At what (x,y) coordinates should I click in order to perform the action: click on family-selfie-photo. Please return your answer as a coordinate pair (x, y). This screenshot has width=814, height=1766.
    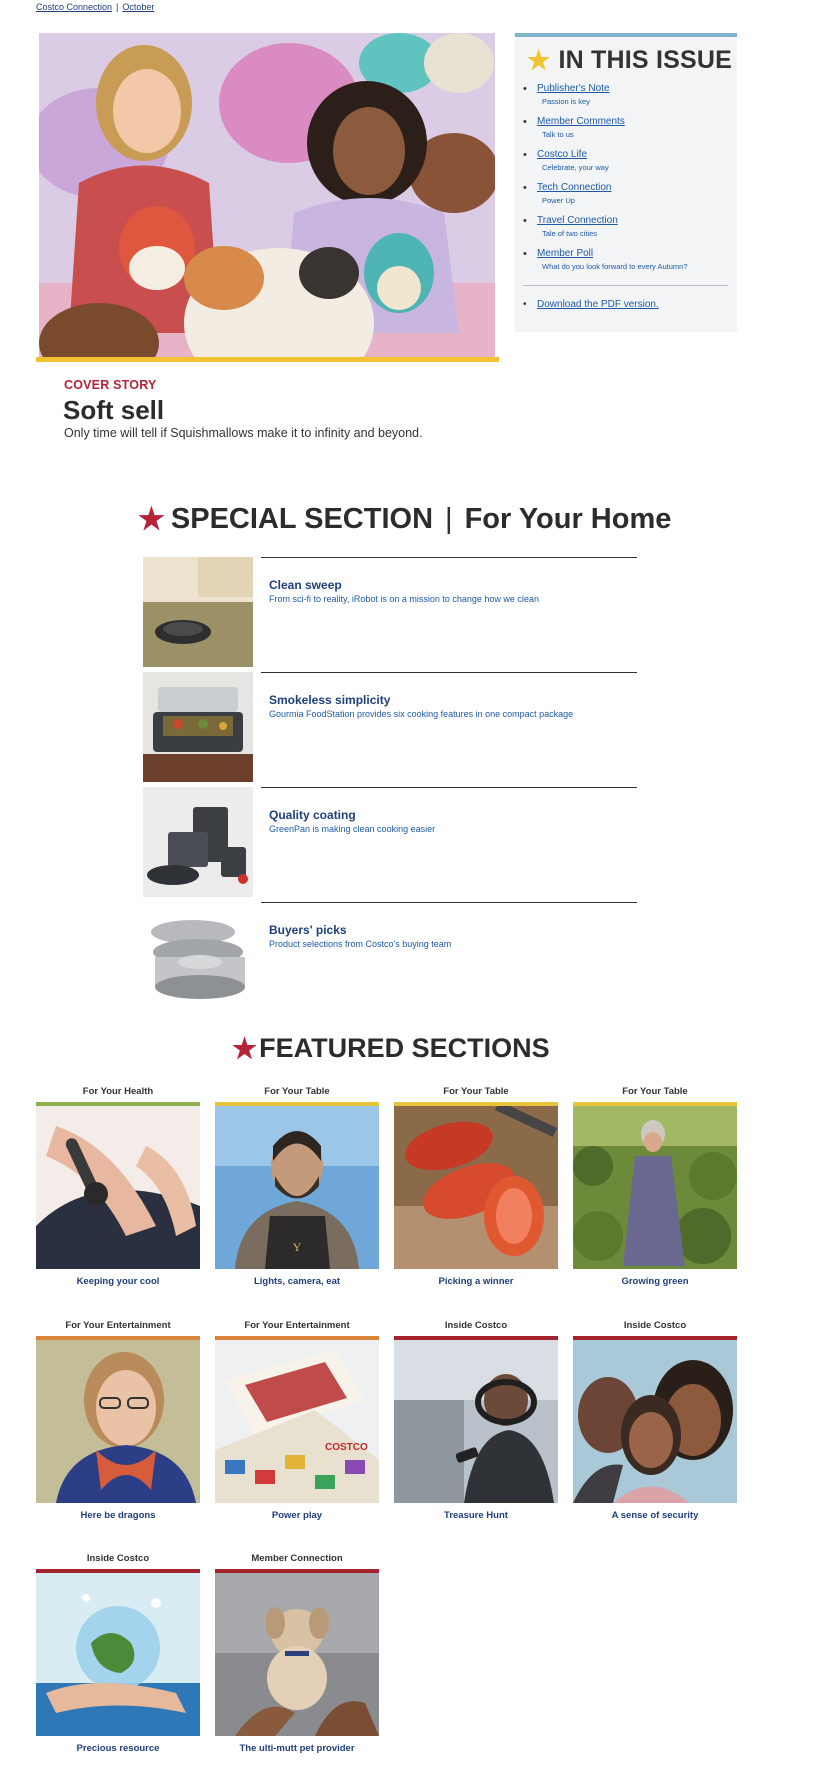
    Looking at the image, I should click on (655, 1421).